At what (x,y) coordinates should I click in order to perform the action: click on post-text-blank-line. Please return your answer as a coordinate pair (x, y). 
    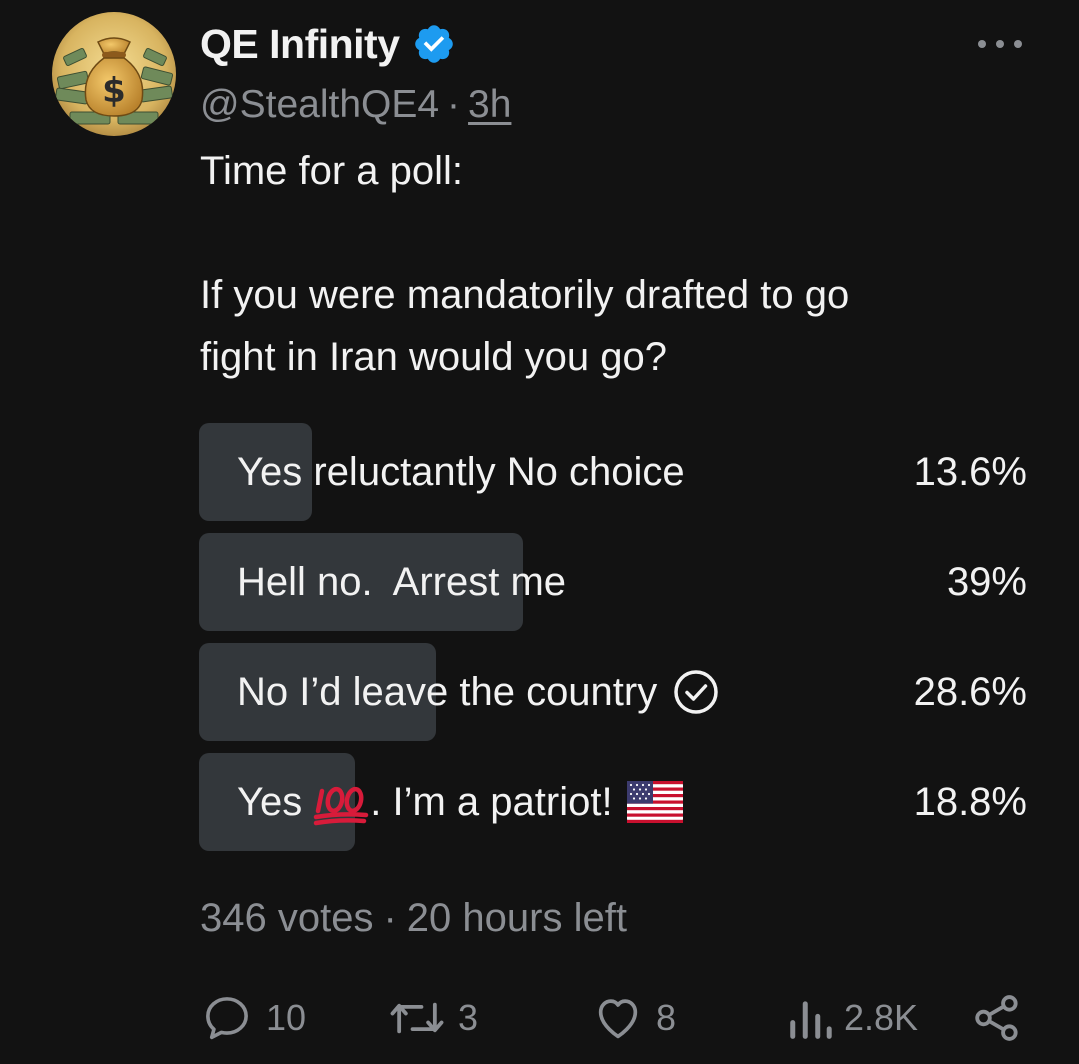
    Looking at the image, I should click on (610, 233).